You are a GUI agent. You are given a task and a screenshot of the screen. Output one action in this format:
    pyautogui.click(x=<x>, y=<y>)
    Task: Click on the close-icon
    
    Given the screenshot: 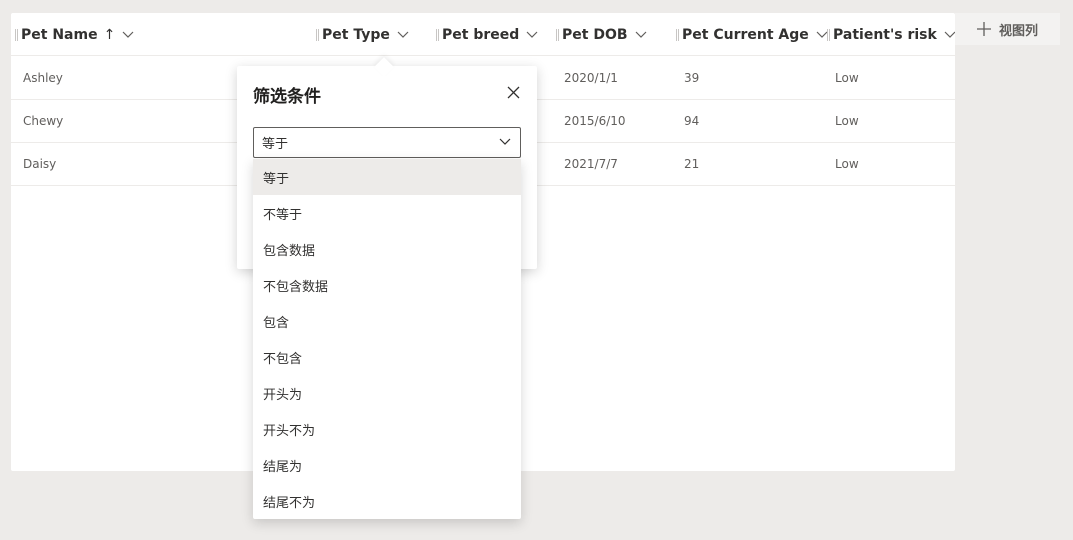 What is the action you would take?
    pyautogui.click(x=513, y=93)
    